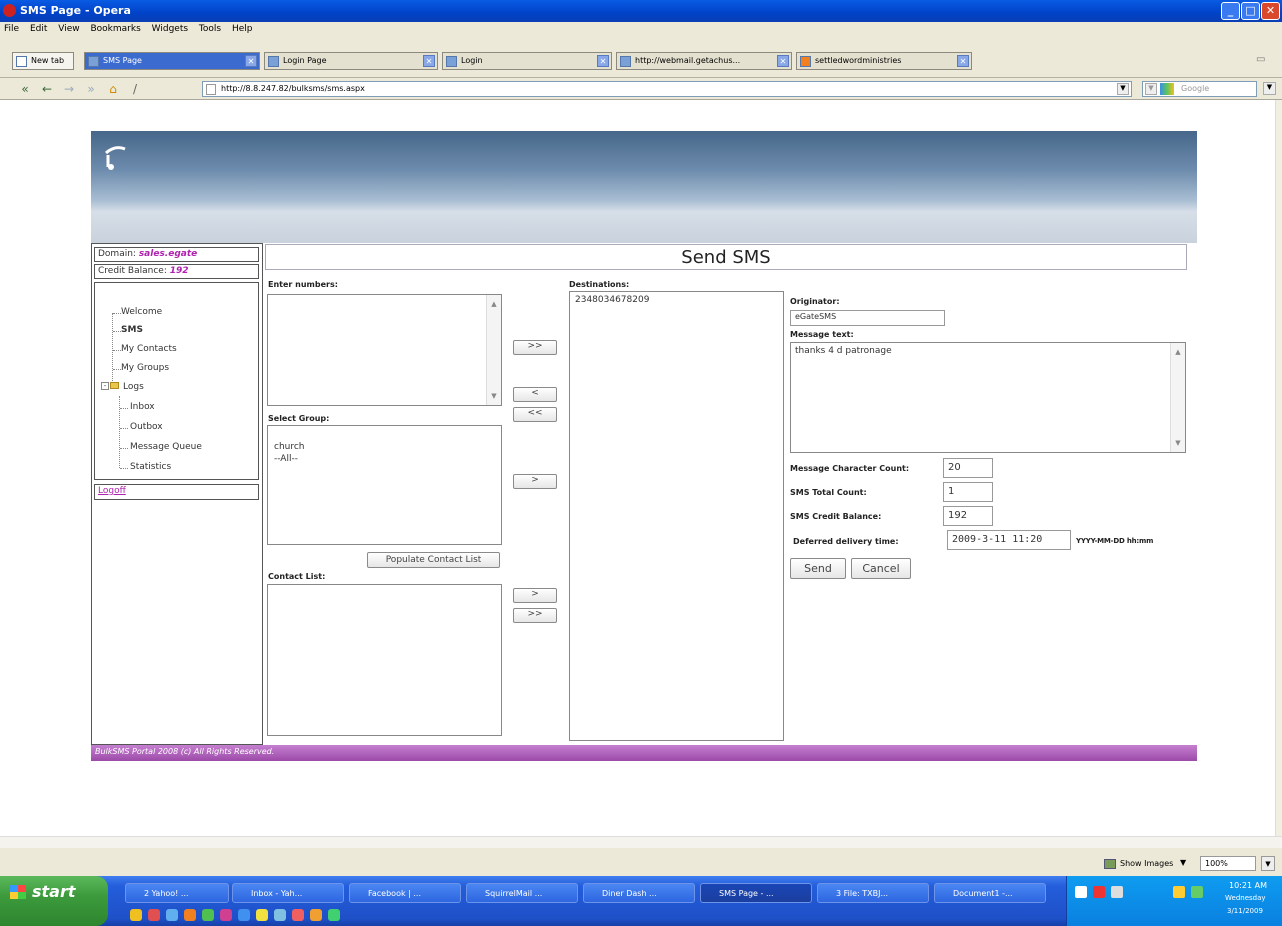  Describe the element at coordinates (286, 459) in the screenshot. I see `group-option: --All--` at that location.